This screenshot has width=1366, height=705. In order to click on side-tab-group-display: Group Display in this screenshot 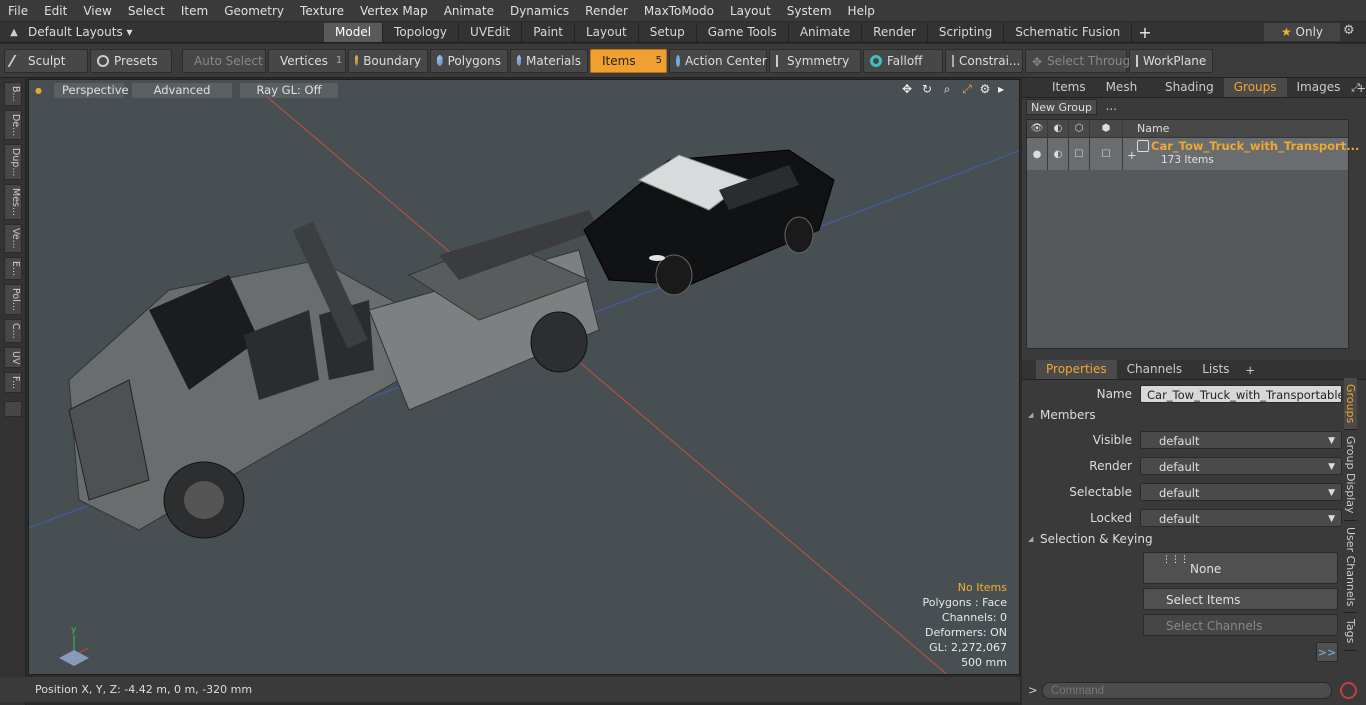, I will do `click(1350, 475)`.